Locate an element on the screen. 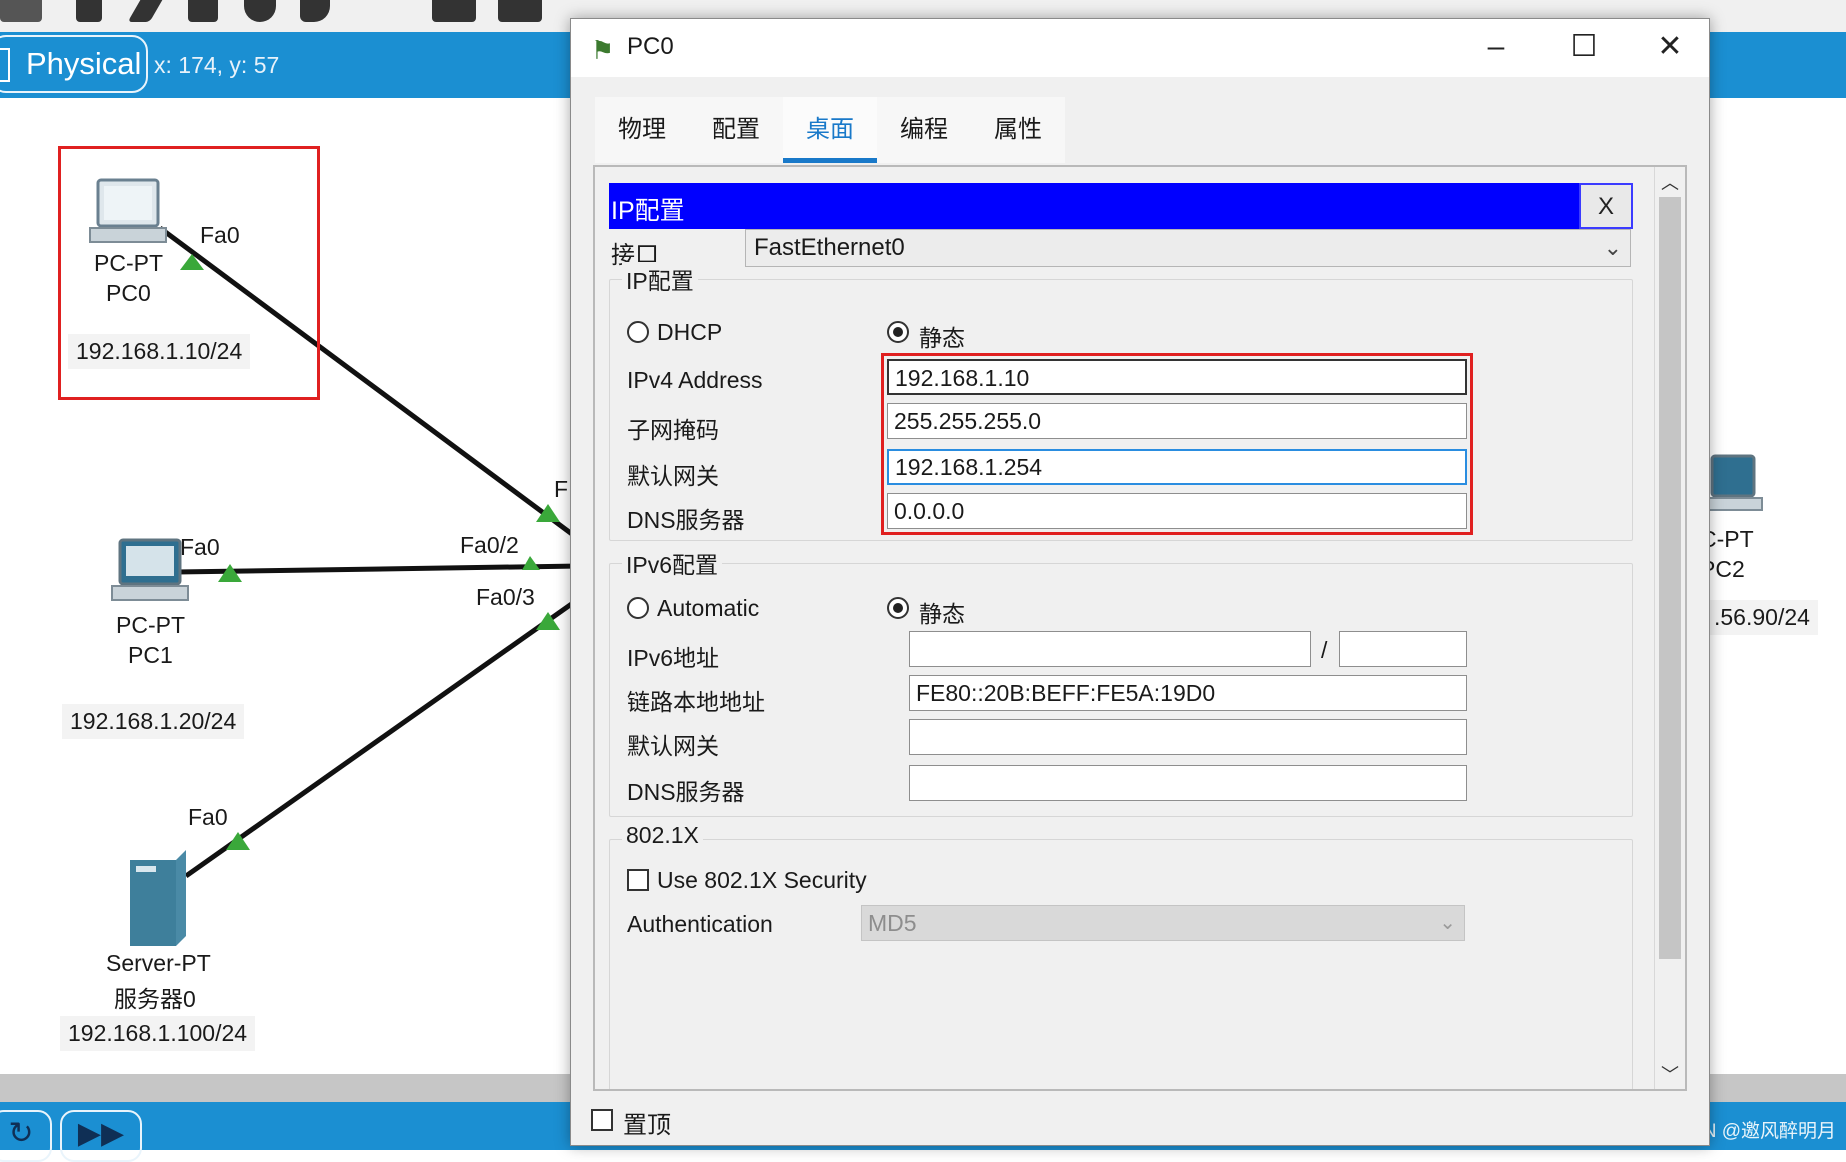 This screenshot has width=1846, height=1162. maximize-button: ☐ is located at coordinates (1584, 48).